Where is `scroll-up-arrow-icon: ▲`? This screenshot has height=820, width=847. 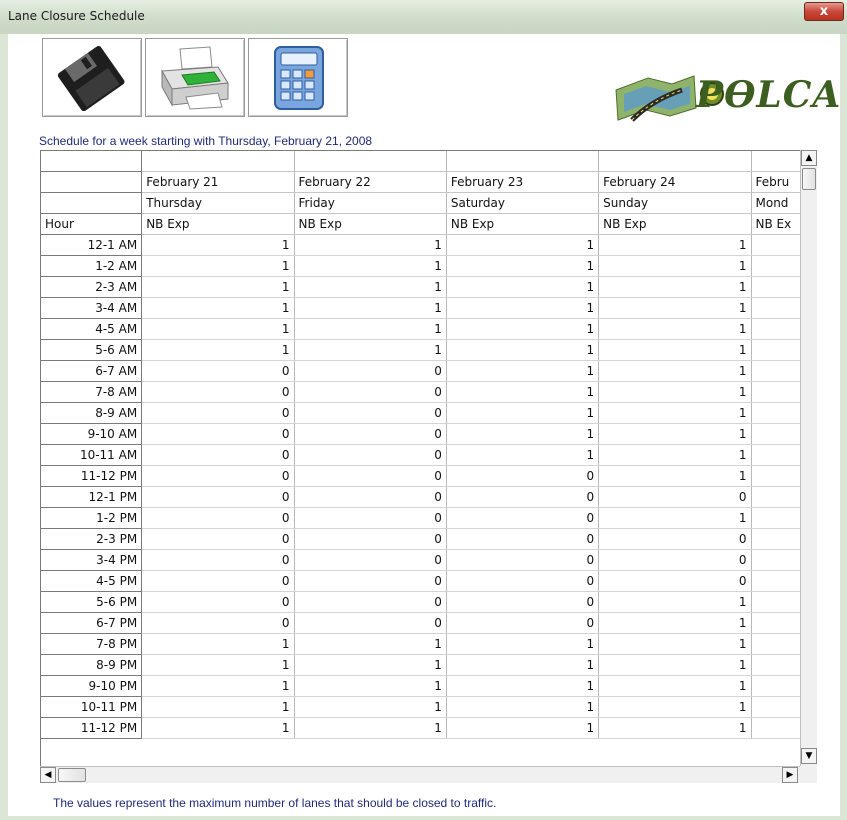 scroll-up-arrow-icon: ▲ is located at coordinates (809, 158).